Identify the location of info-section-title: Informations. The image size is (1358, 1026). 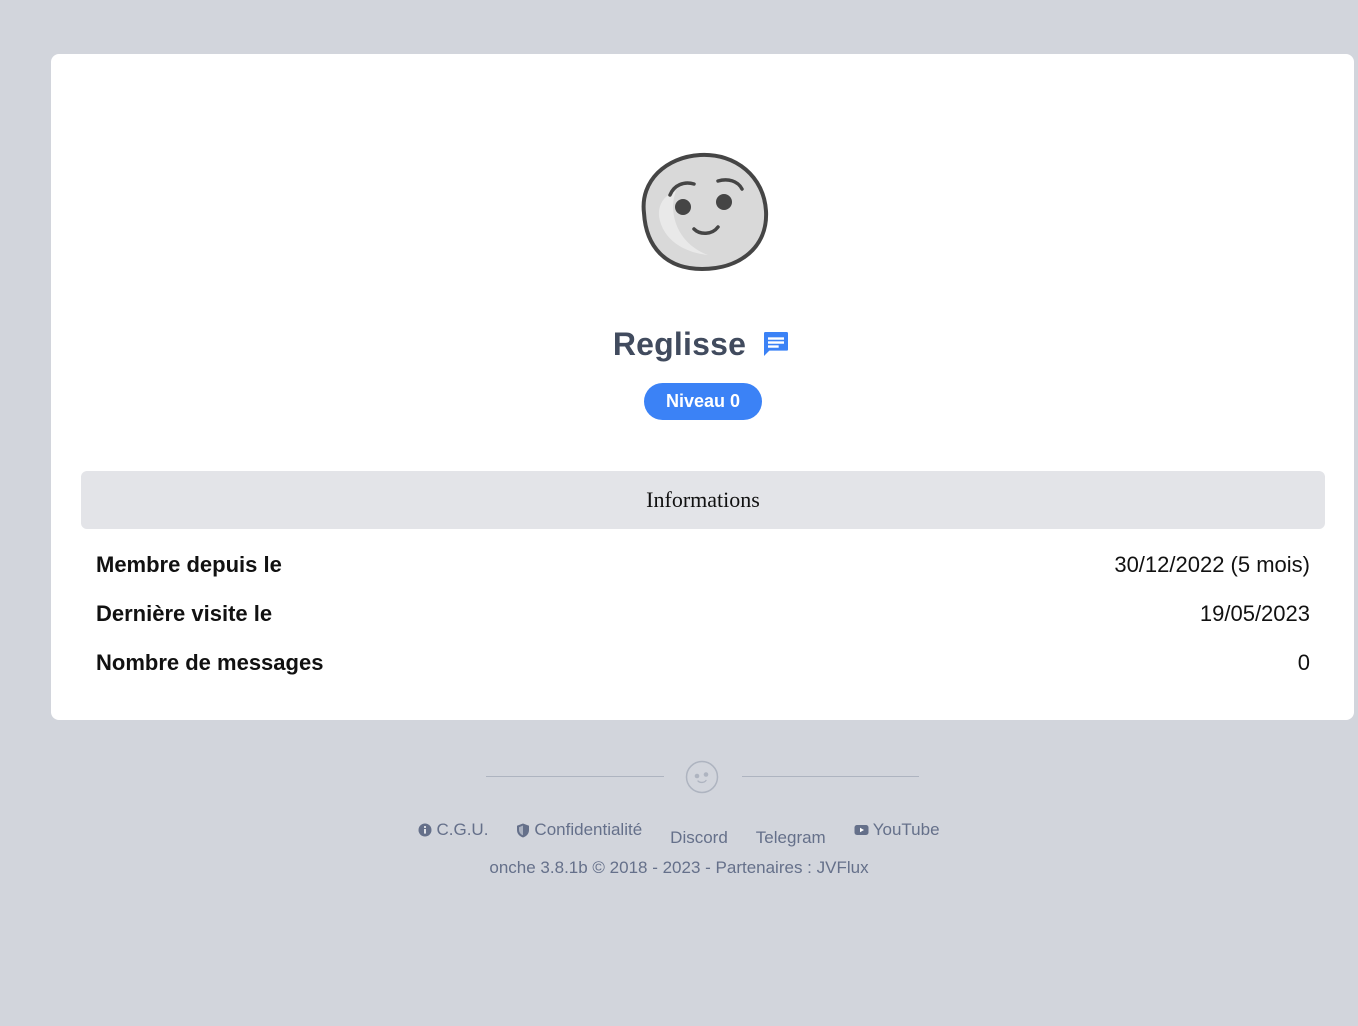
(703, 500).